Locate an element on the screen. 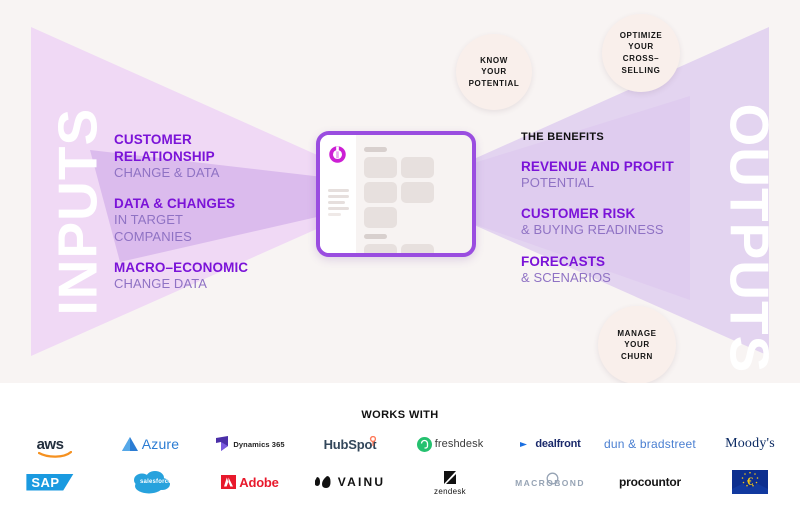 This screenshot has width=800, height=510. works-with-heading: WORKS WITH is located at coordinates (400, 415).